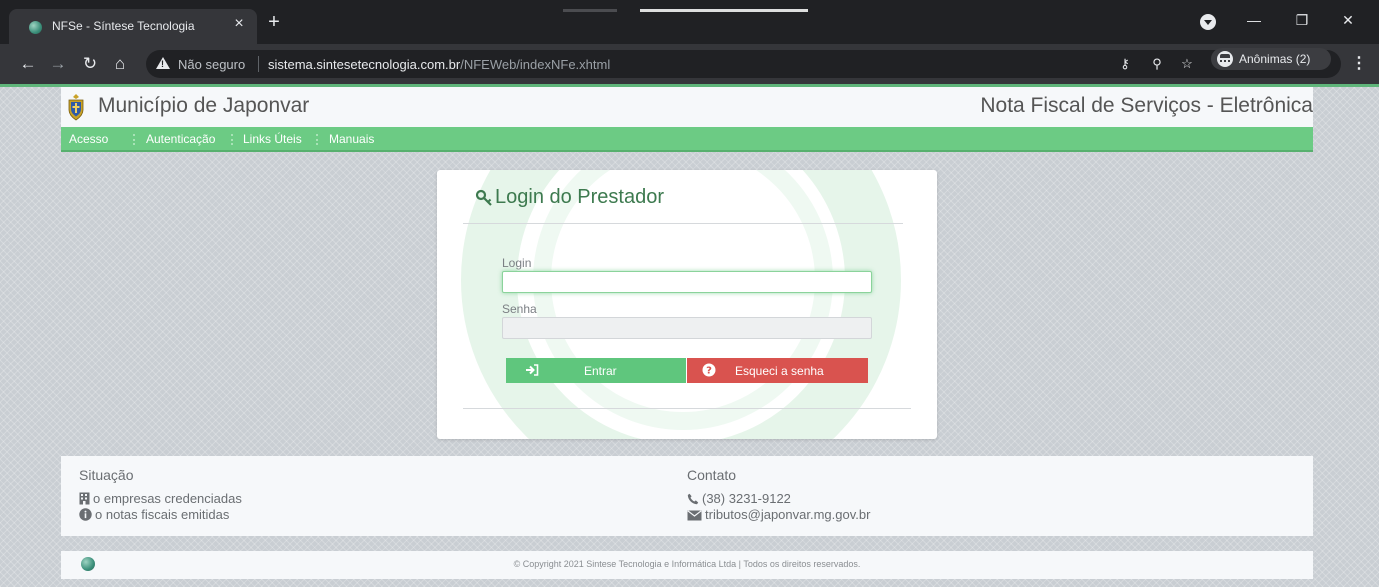 This screenshot has width=1379, height=587. I want to click on phone-text: (38) 3231-9122, so click(746, 498).